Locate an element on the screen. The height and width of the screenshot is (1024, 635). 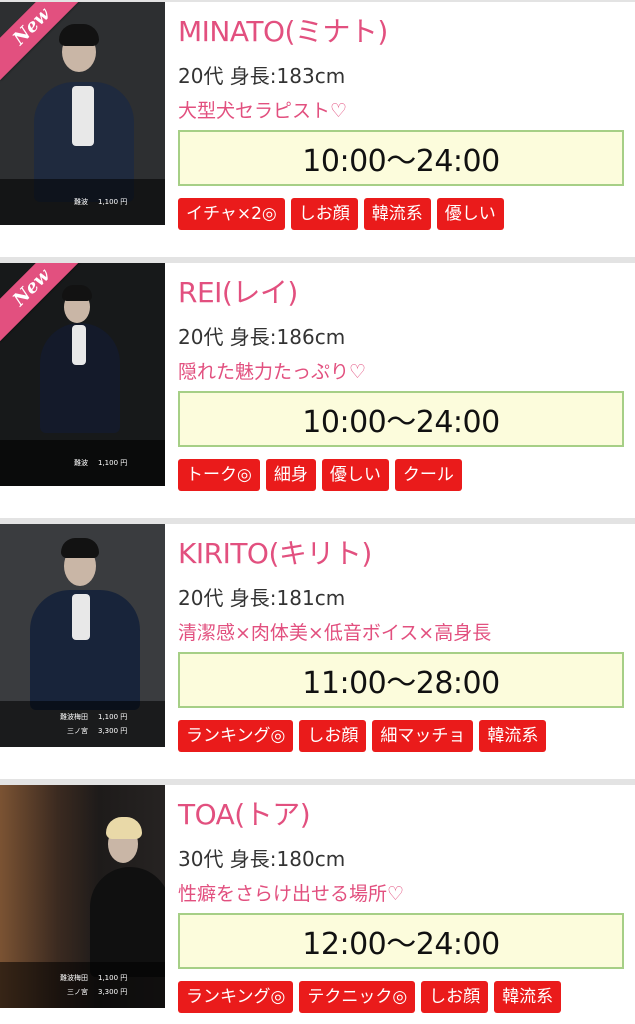
tag-list: ランキング◎ テクニック◎ しお顔 韓流系 is located at coordinates (370, 997).